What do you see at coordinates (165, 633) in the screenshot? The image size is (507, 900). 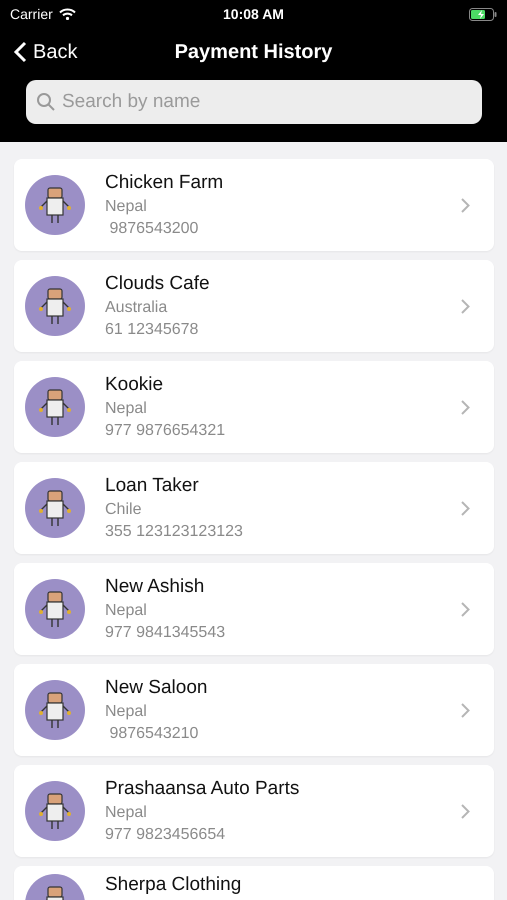 I see `contact-phone: 977 9841345543` at bounding box center [165, 633].